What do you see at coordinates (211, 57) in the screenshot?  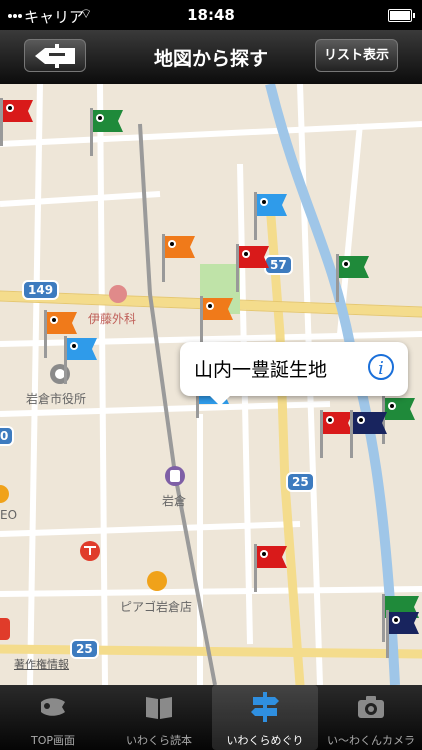 I see `navigation-bar: 地図から探す リスト表示` at bounding box center [211, 57].